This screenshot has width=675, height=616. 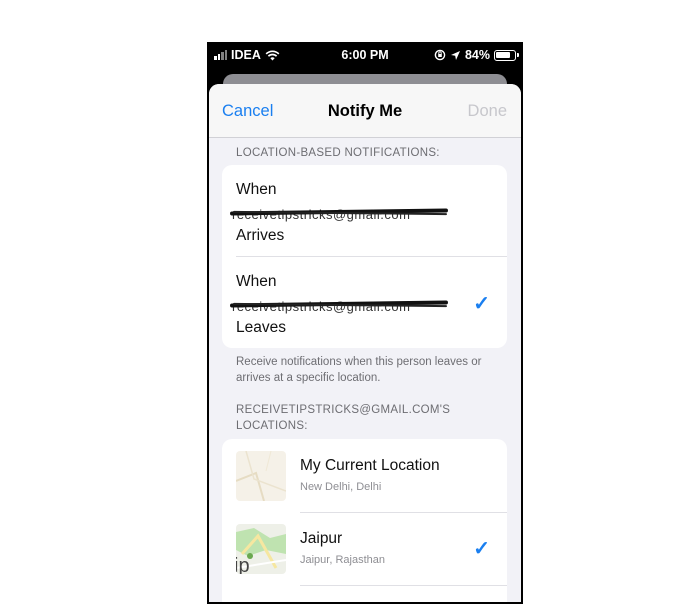 I want to click on option-arrives-label: Arrives, so click(x=260, y=235).